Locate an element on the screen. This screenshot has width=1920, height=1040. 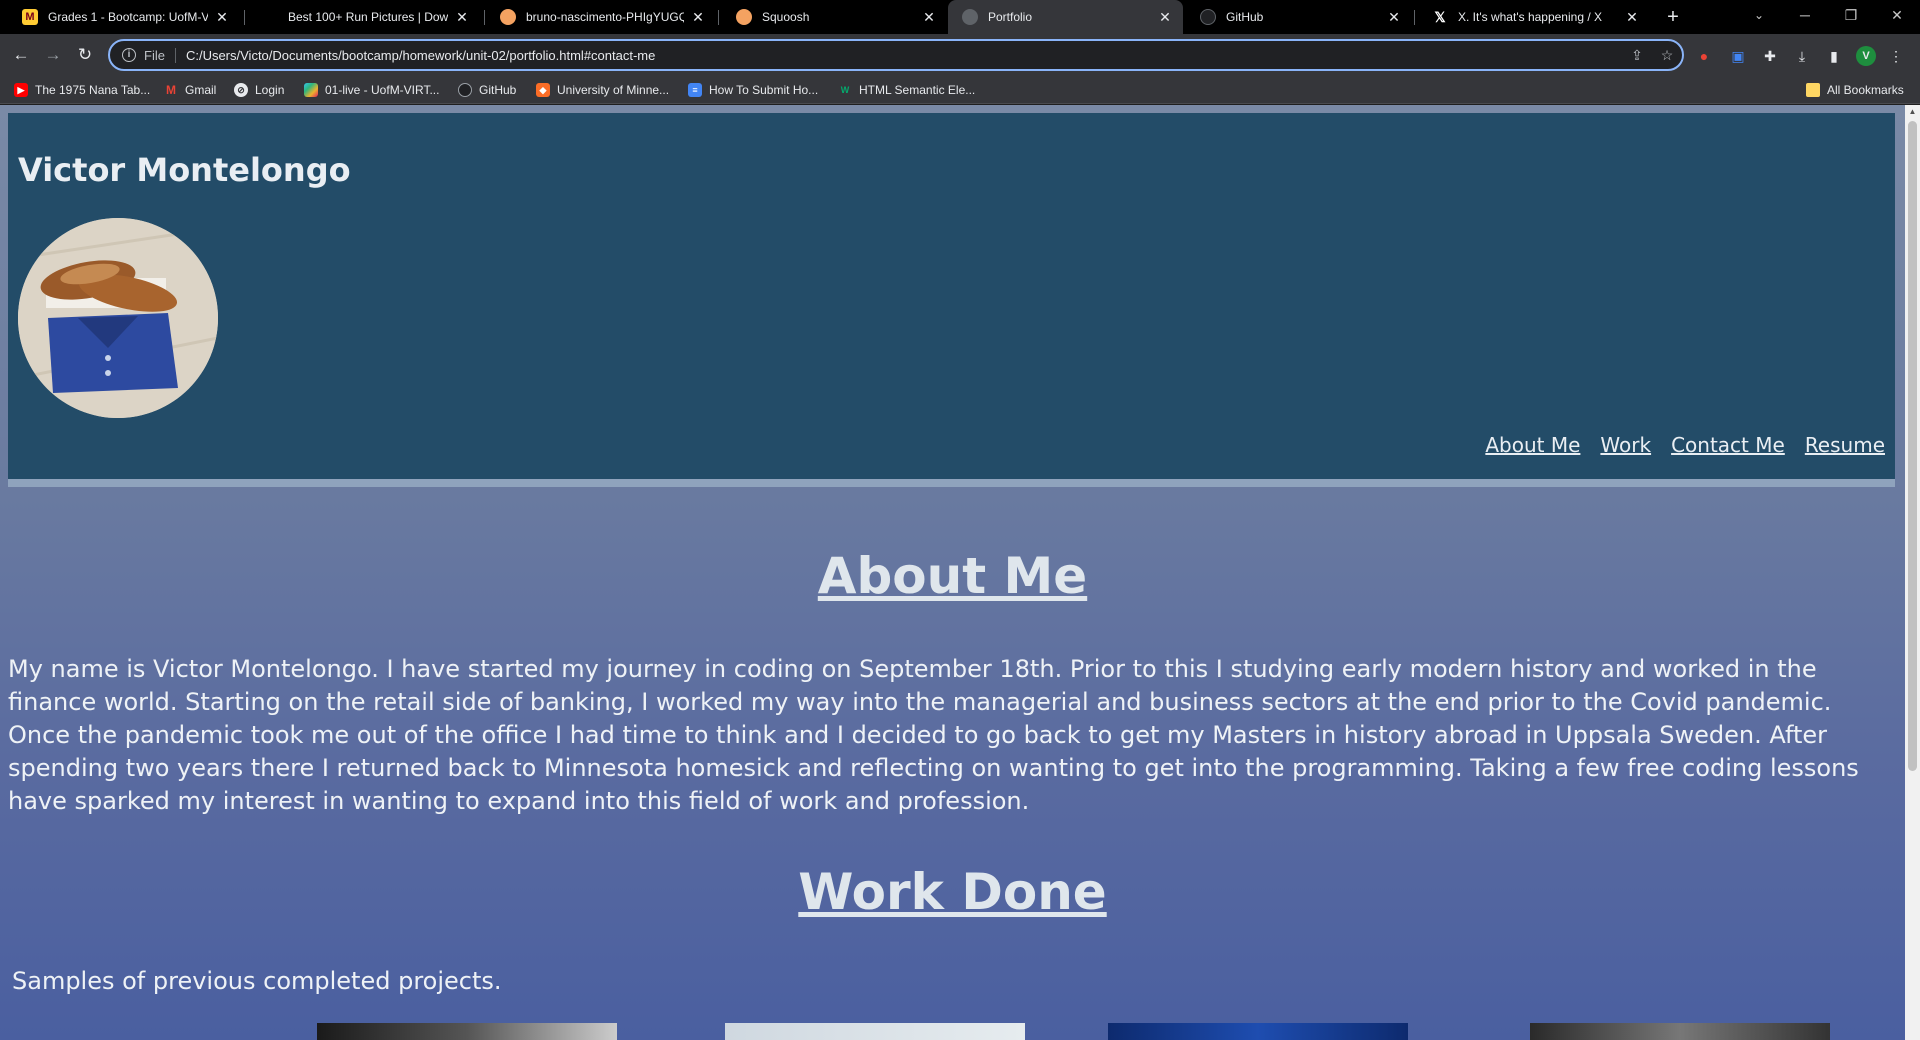
bookmark-login: ⊘ Login is located at coordinates (259, 90).